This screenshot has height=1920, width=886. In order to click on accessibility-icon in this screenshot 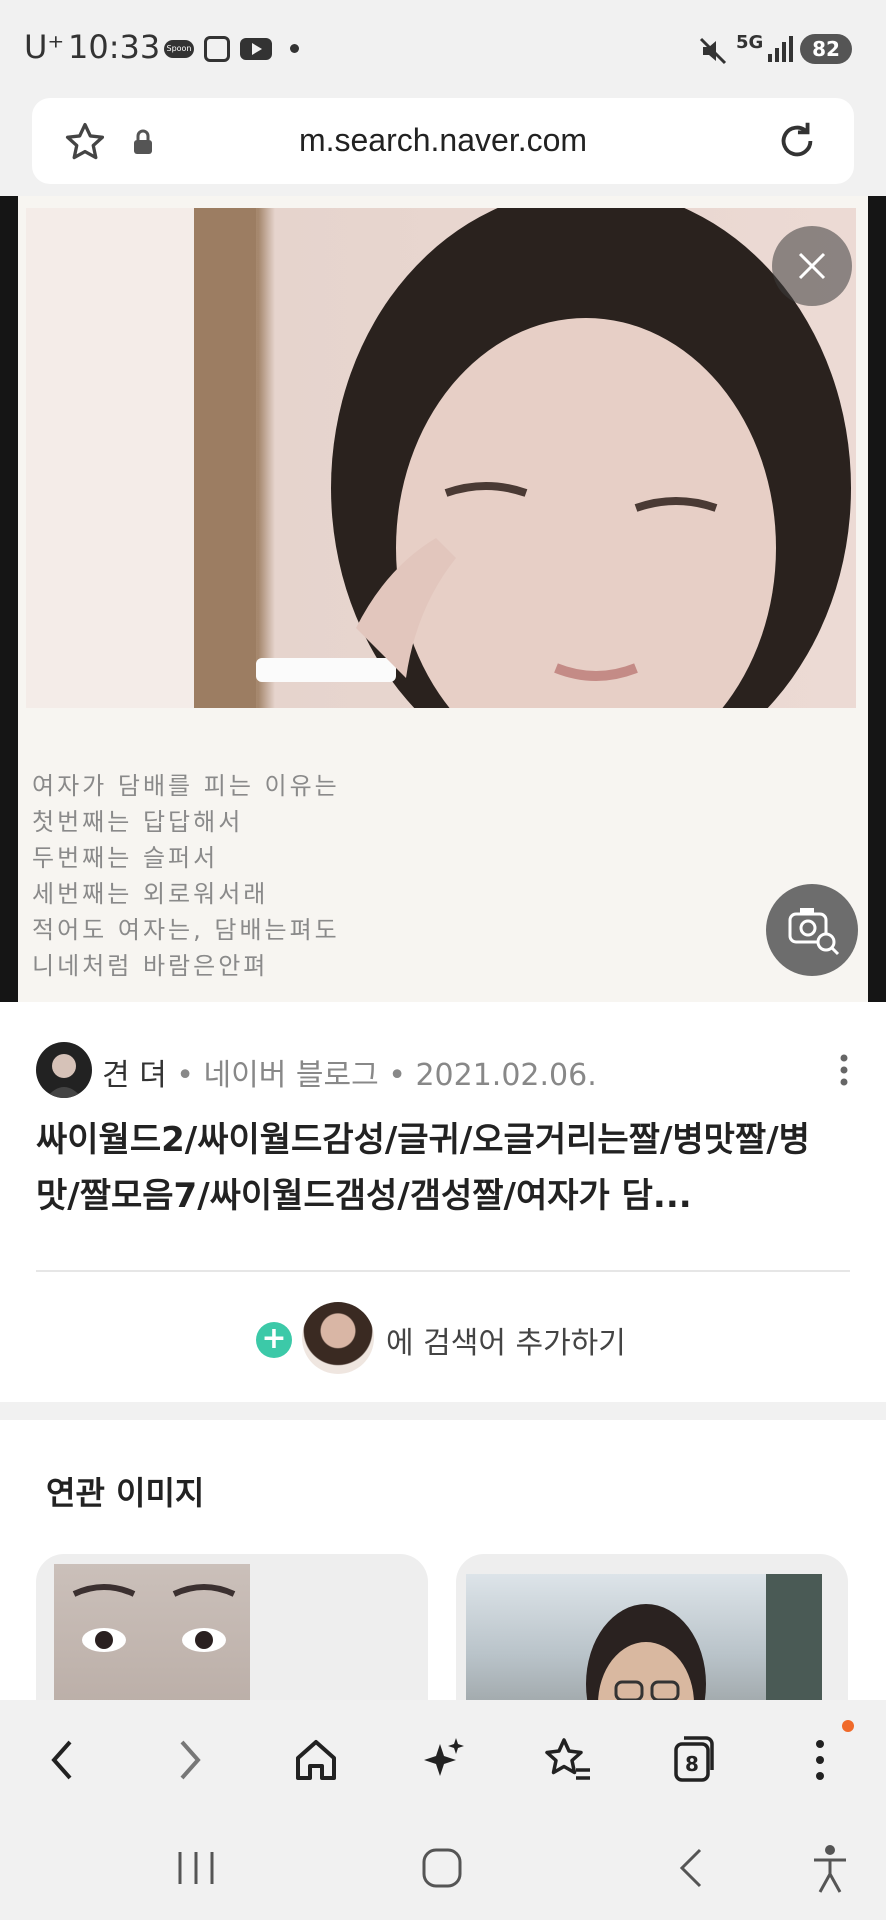, I will do `click(830, 1869)`.